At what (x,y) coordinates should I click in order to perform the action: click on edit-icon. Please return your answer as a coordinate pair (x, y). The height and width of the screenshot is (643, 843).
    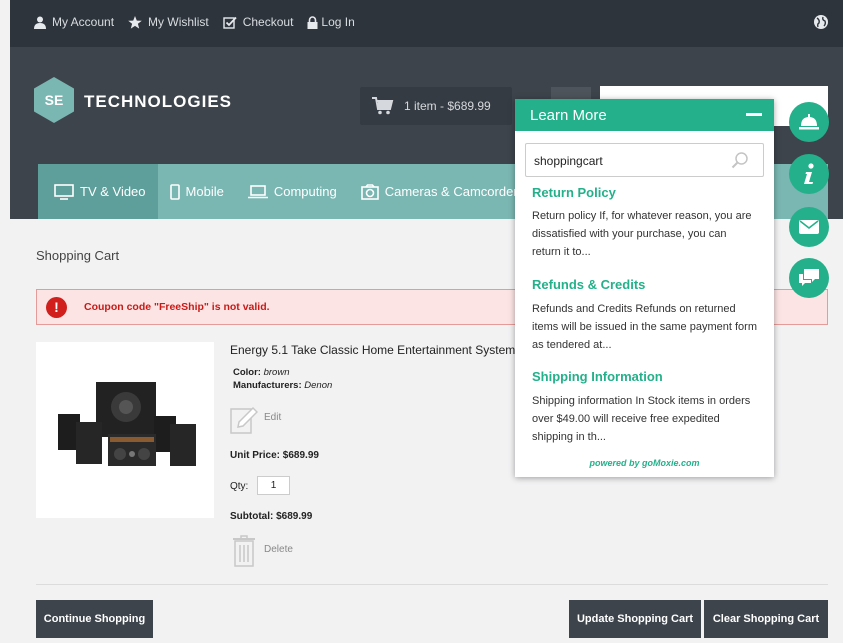
    Looking at the image, I should click on (244, 422).